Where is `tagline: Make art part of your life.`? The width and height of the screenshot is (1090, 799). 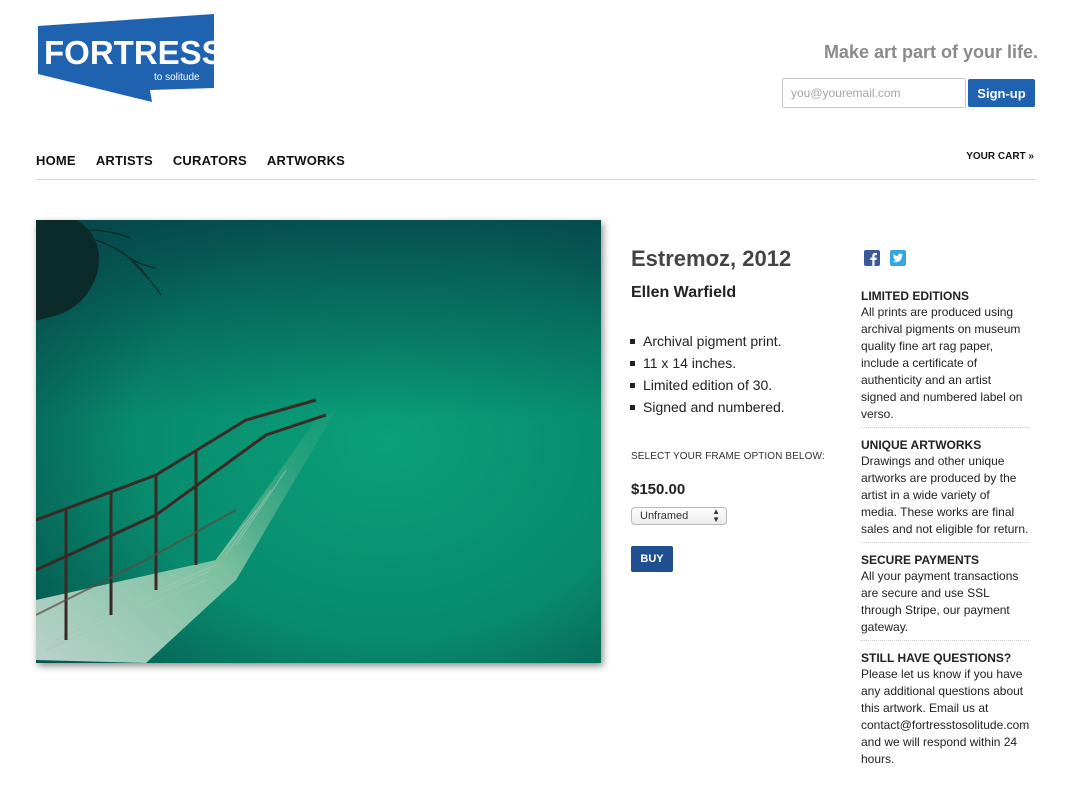
tagline: Make art part of your life. is located at coordinates (930, 52).